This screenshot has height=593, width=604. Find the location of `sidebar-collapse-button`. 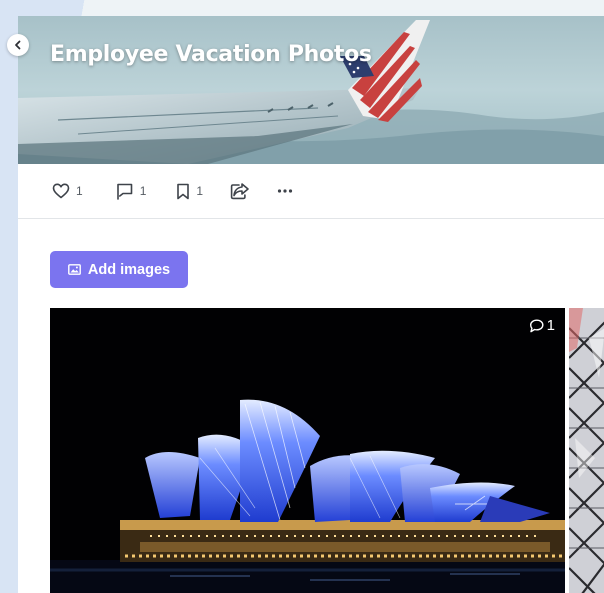

sidebar-collapse-button is located at coordinates (18, 45).